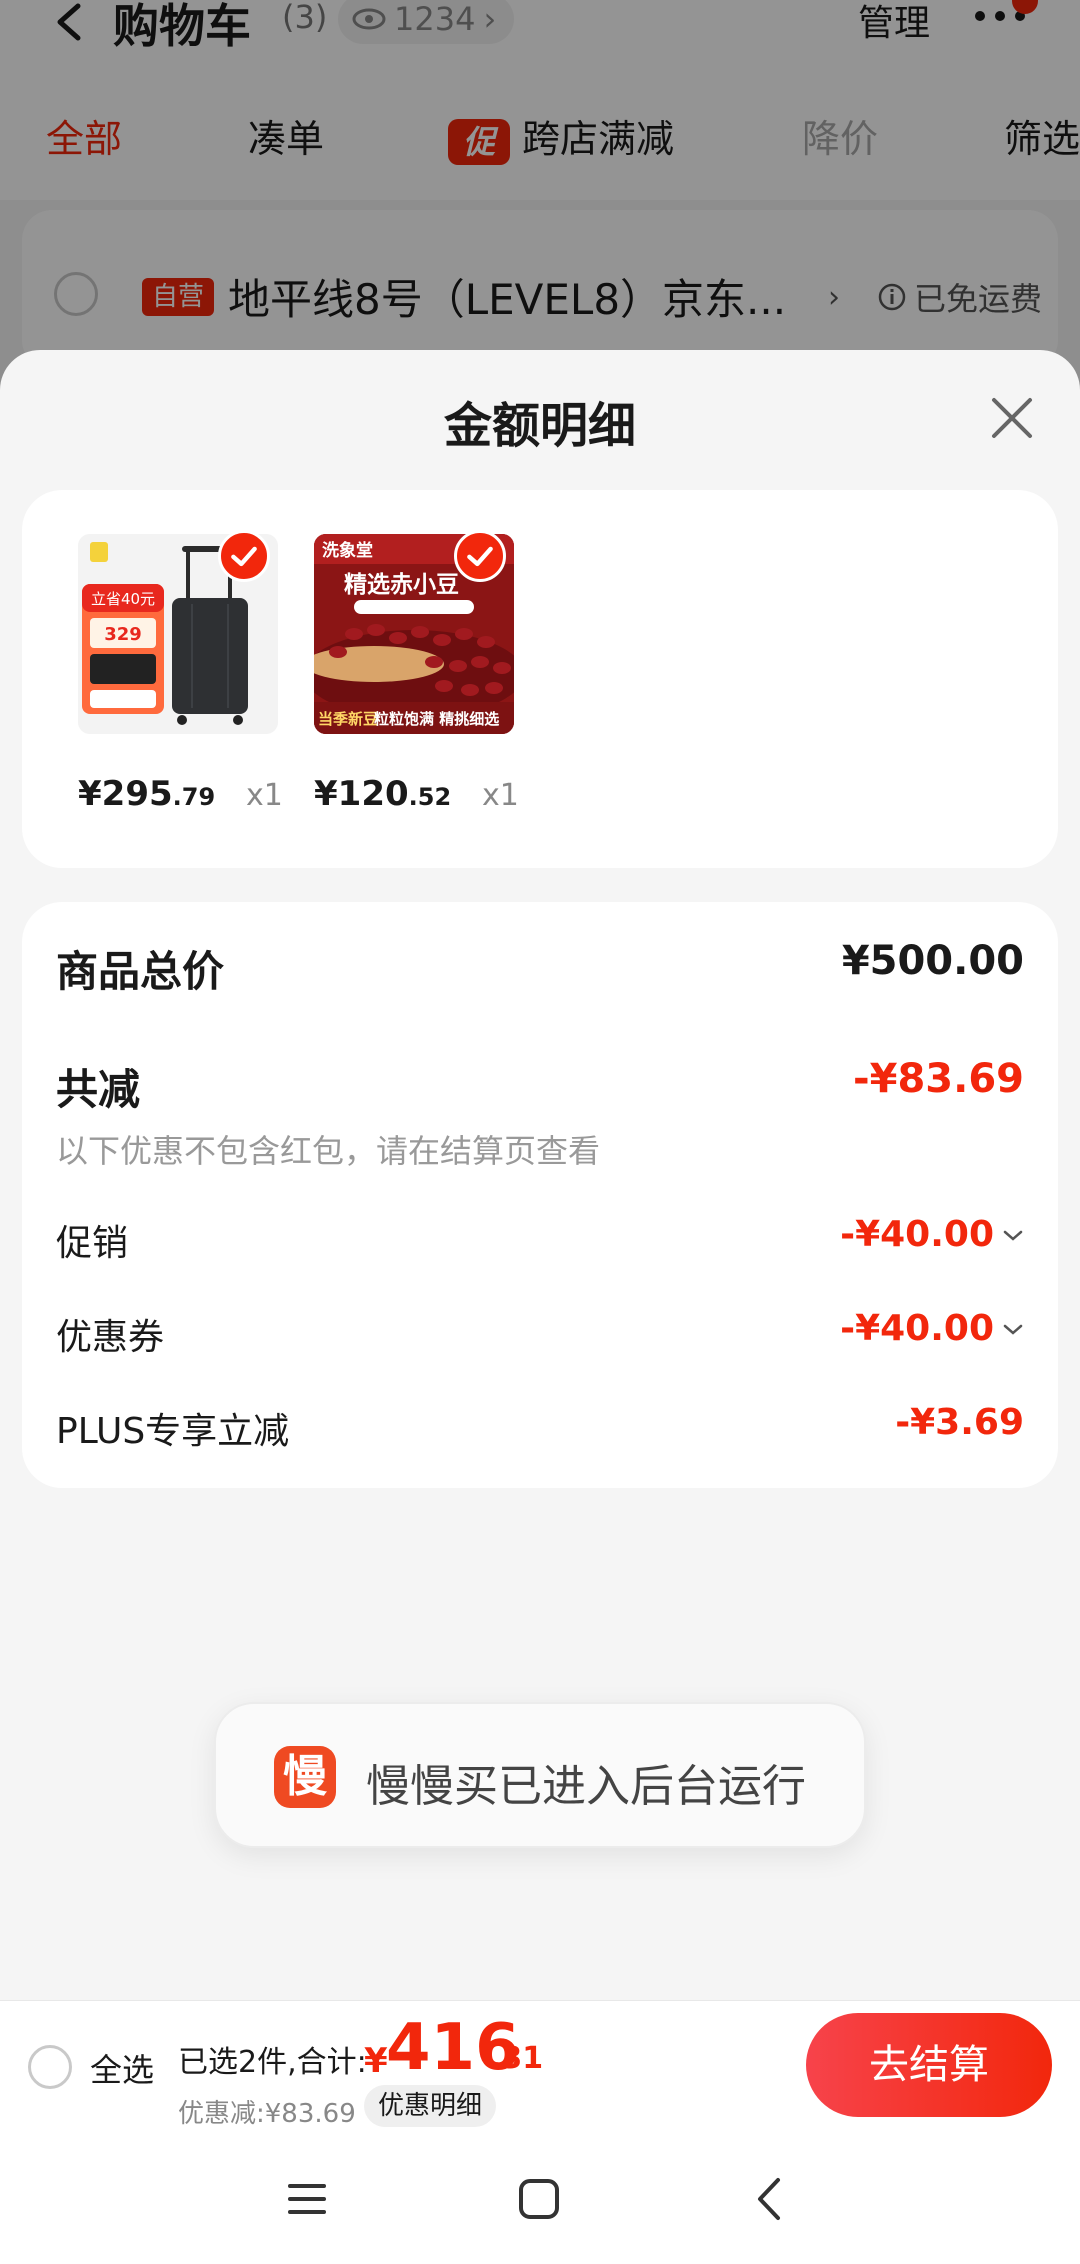 This screenshot has width=1080, height=2264. I want to click on promo-label: 促销, so click(92, 1243).